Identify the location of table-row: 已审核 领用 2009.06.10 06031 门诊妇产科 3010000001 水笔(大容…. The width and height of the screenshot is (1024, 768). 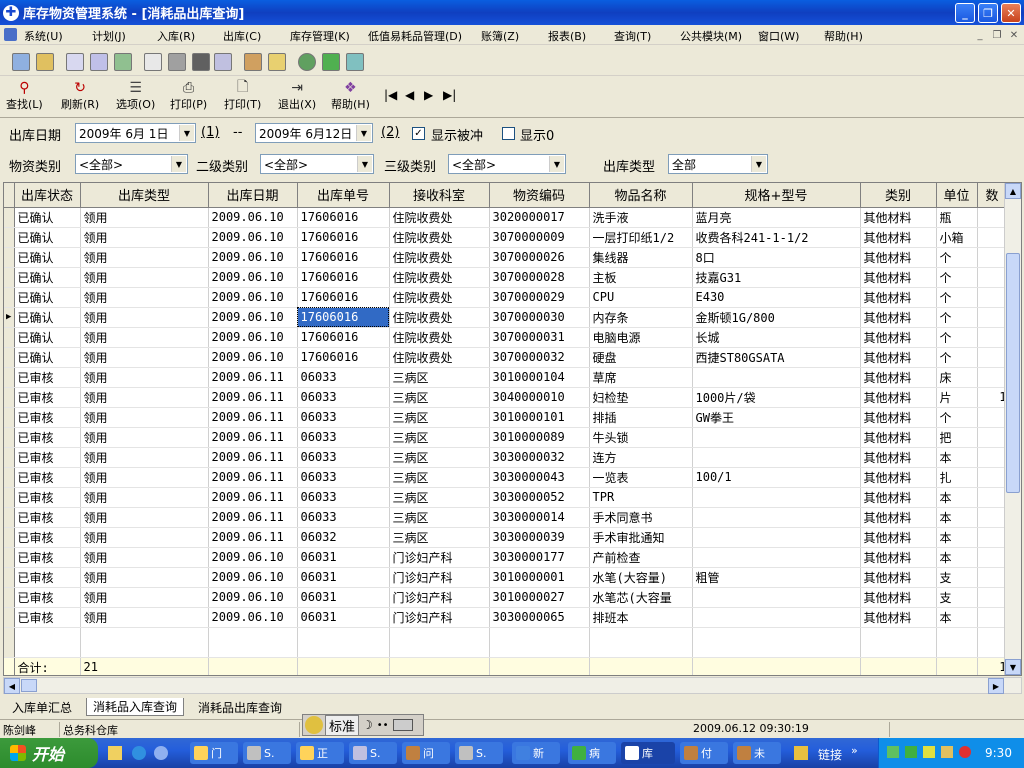
(506, 577).